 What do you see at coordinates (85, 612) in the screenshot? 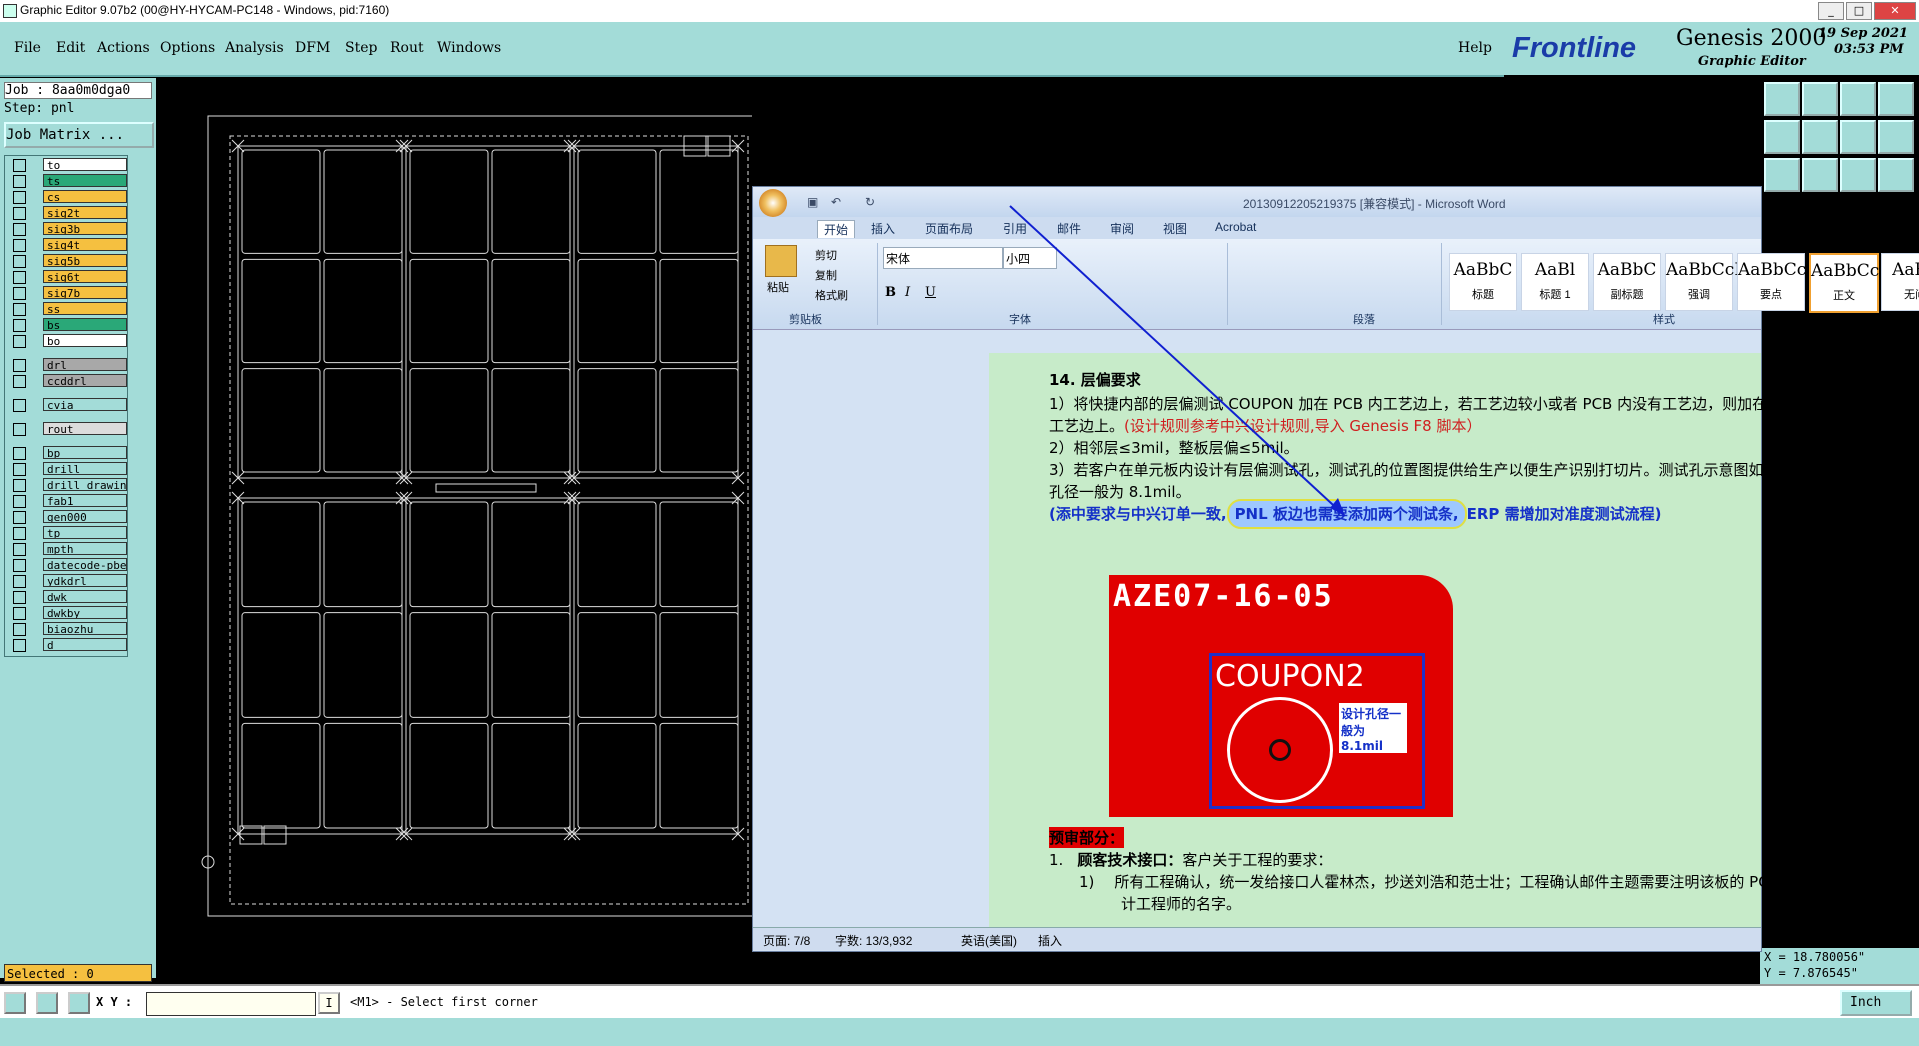
I see `layer-dwkby: dwkby` at bounding box center [85, 612].